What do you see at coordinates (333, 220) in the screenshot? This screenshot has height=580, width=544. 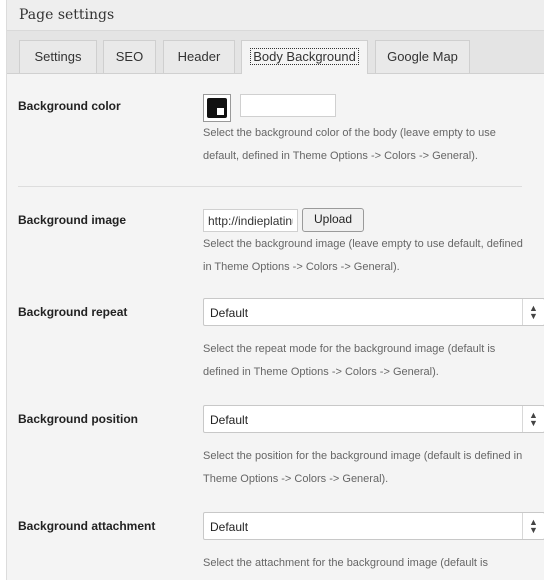 I see `upload-button: Upload` at bounding box center [333, 220].